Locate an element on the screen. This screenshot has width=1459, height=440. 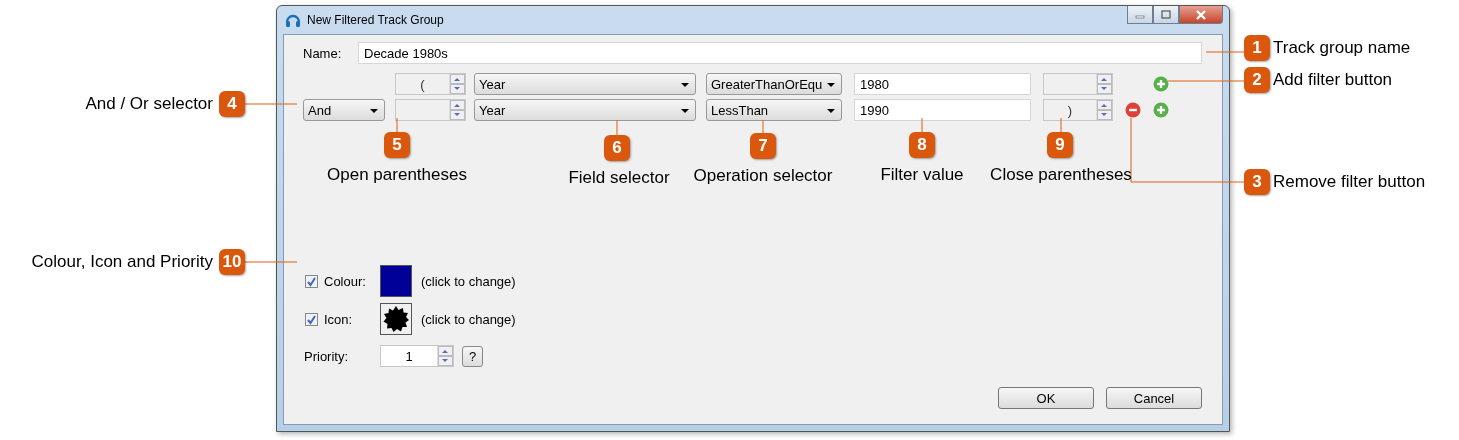
colour-label: Colour: is located at coordinates (345, 281).